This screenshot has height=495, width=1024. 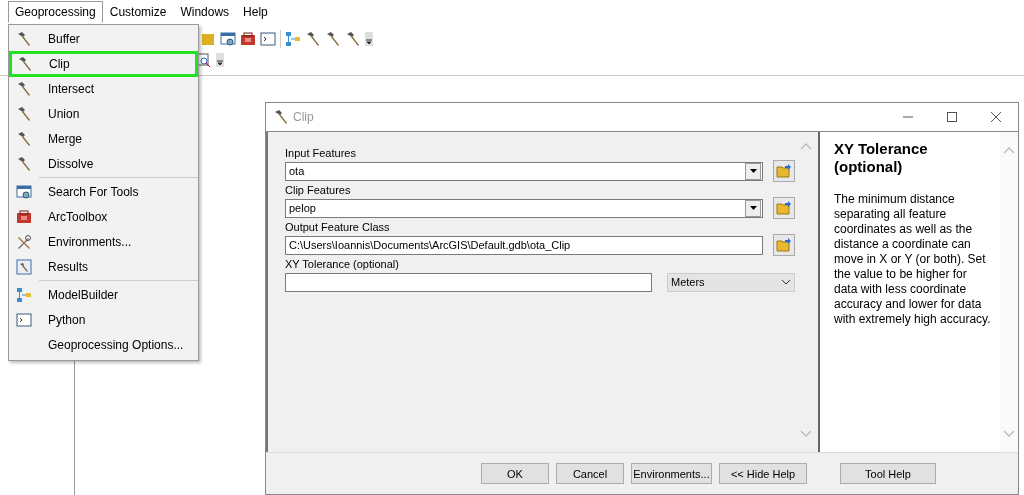 What do you see at coordinates (281, 117) in the screenshot?
I see `tool-icon` at bounding box center [281, 117].